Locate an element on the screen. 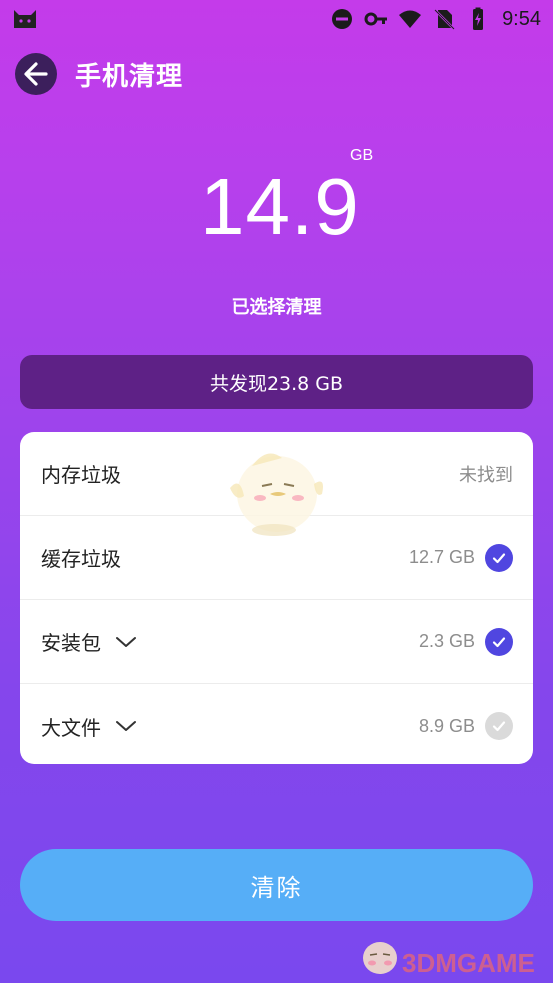 This screenshot has width=553, height=983. list-item-size: 12.7 GB is located at coordinates (441, 557).